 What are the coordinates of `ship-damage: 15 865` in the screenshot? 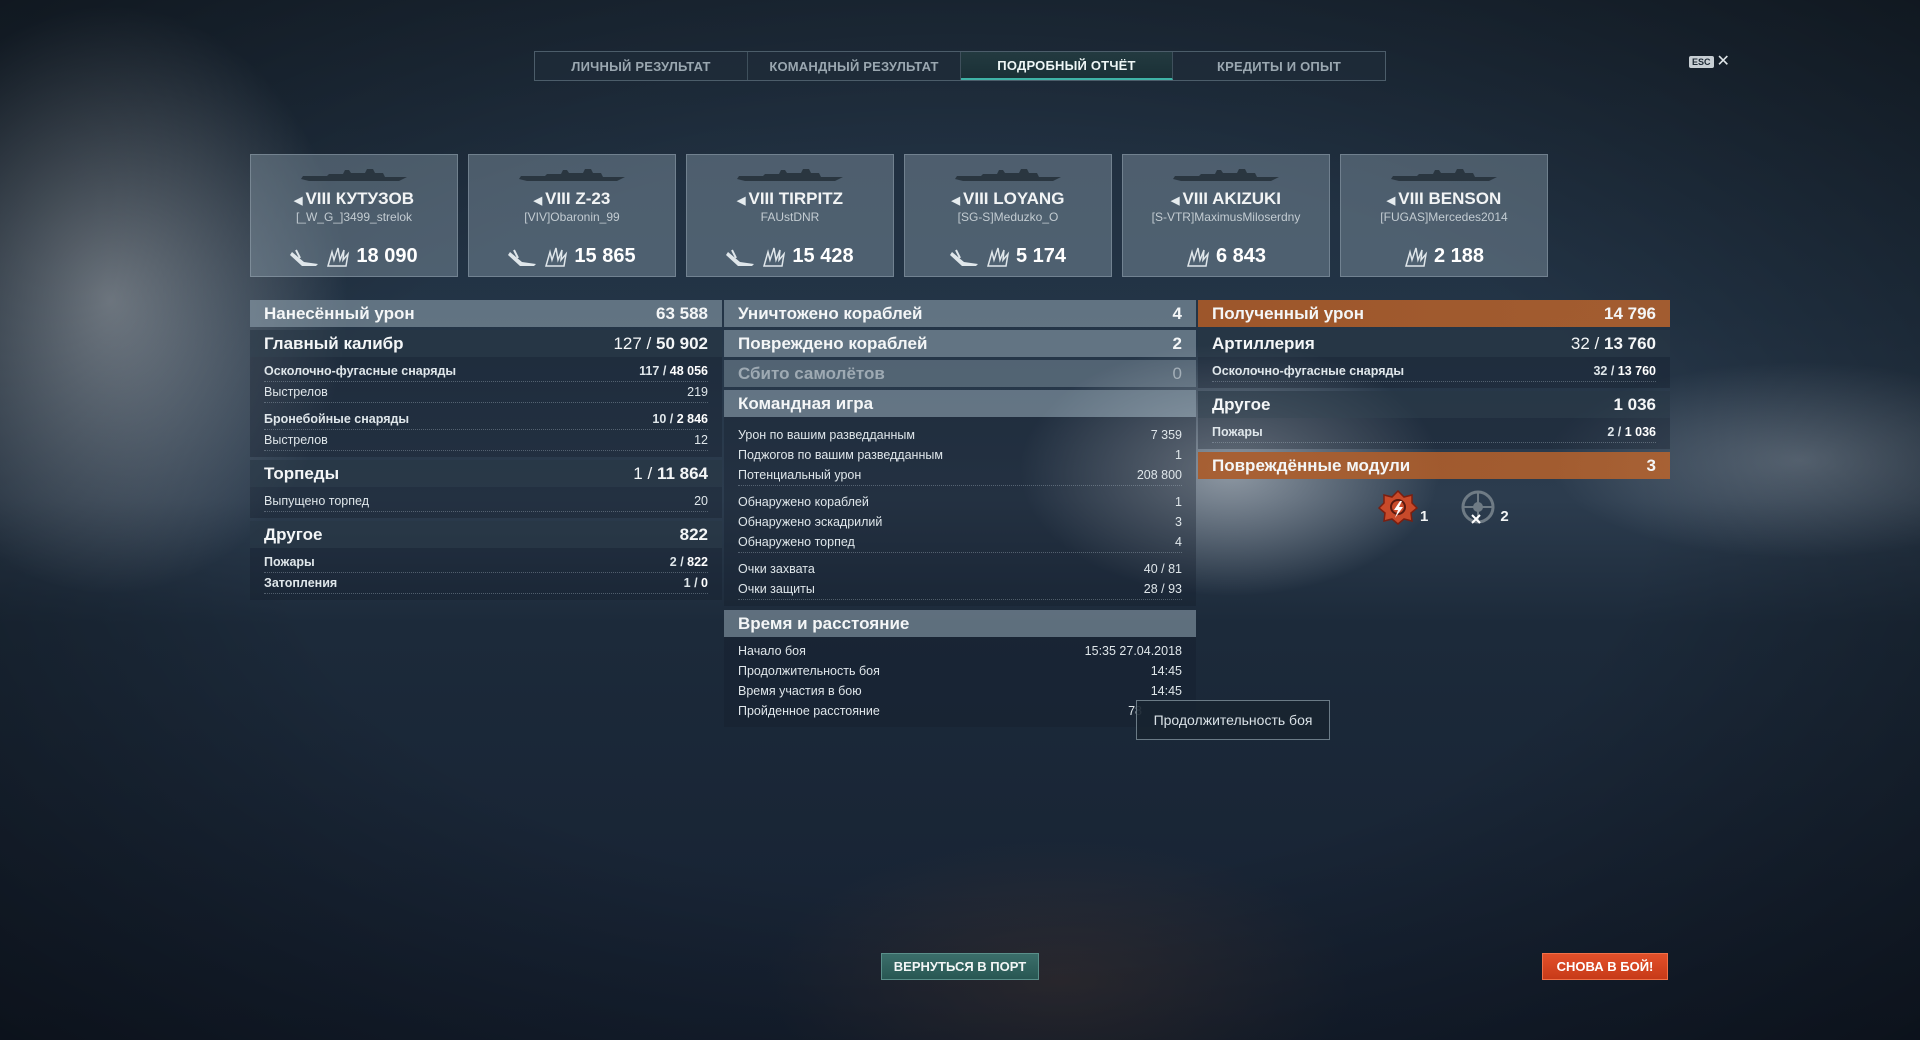 It's located at (572, 256).